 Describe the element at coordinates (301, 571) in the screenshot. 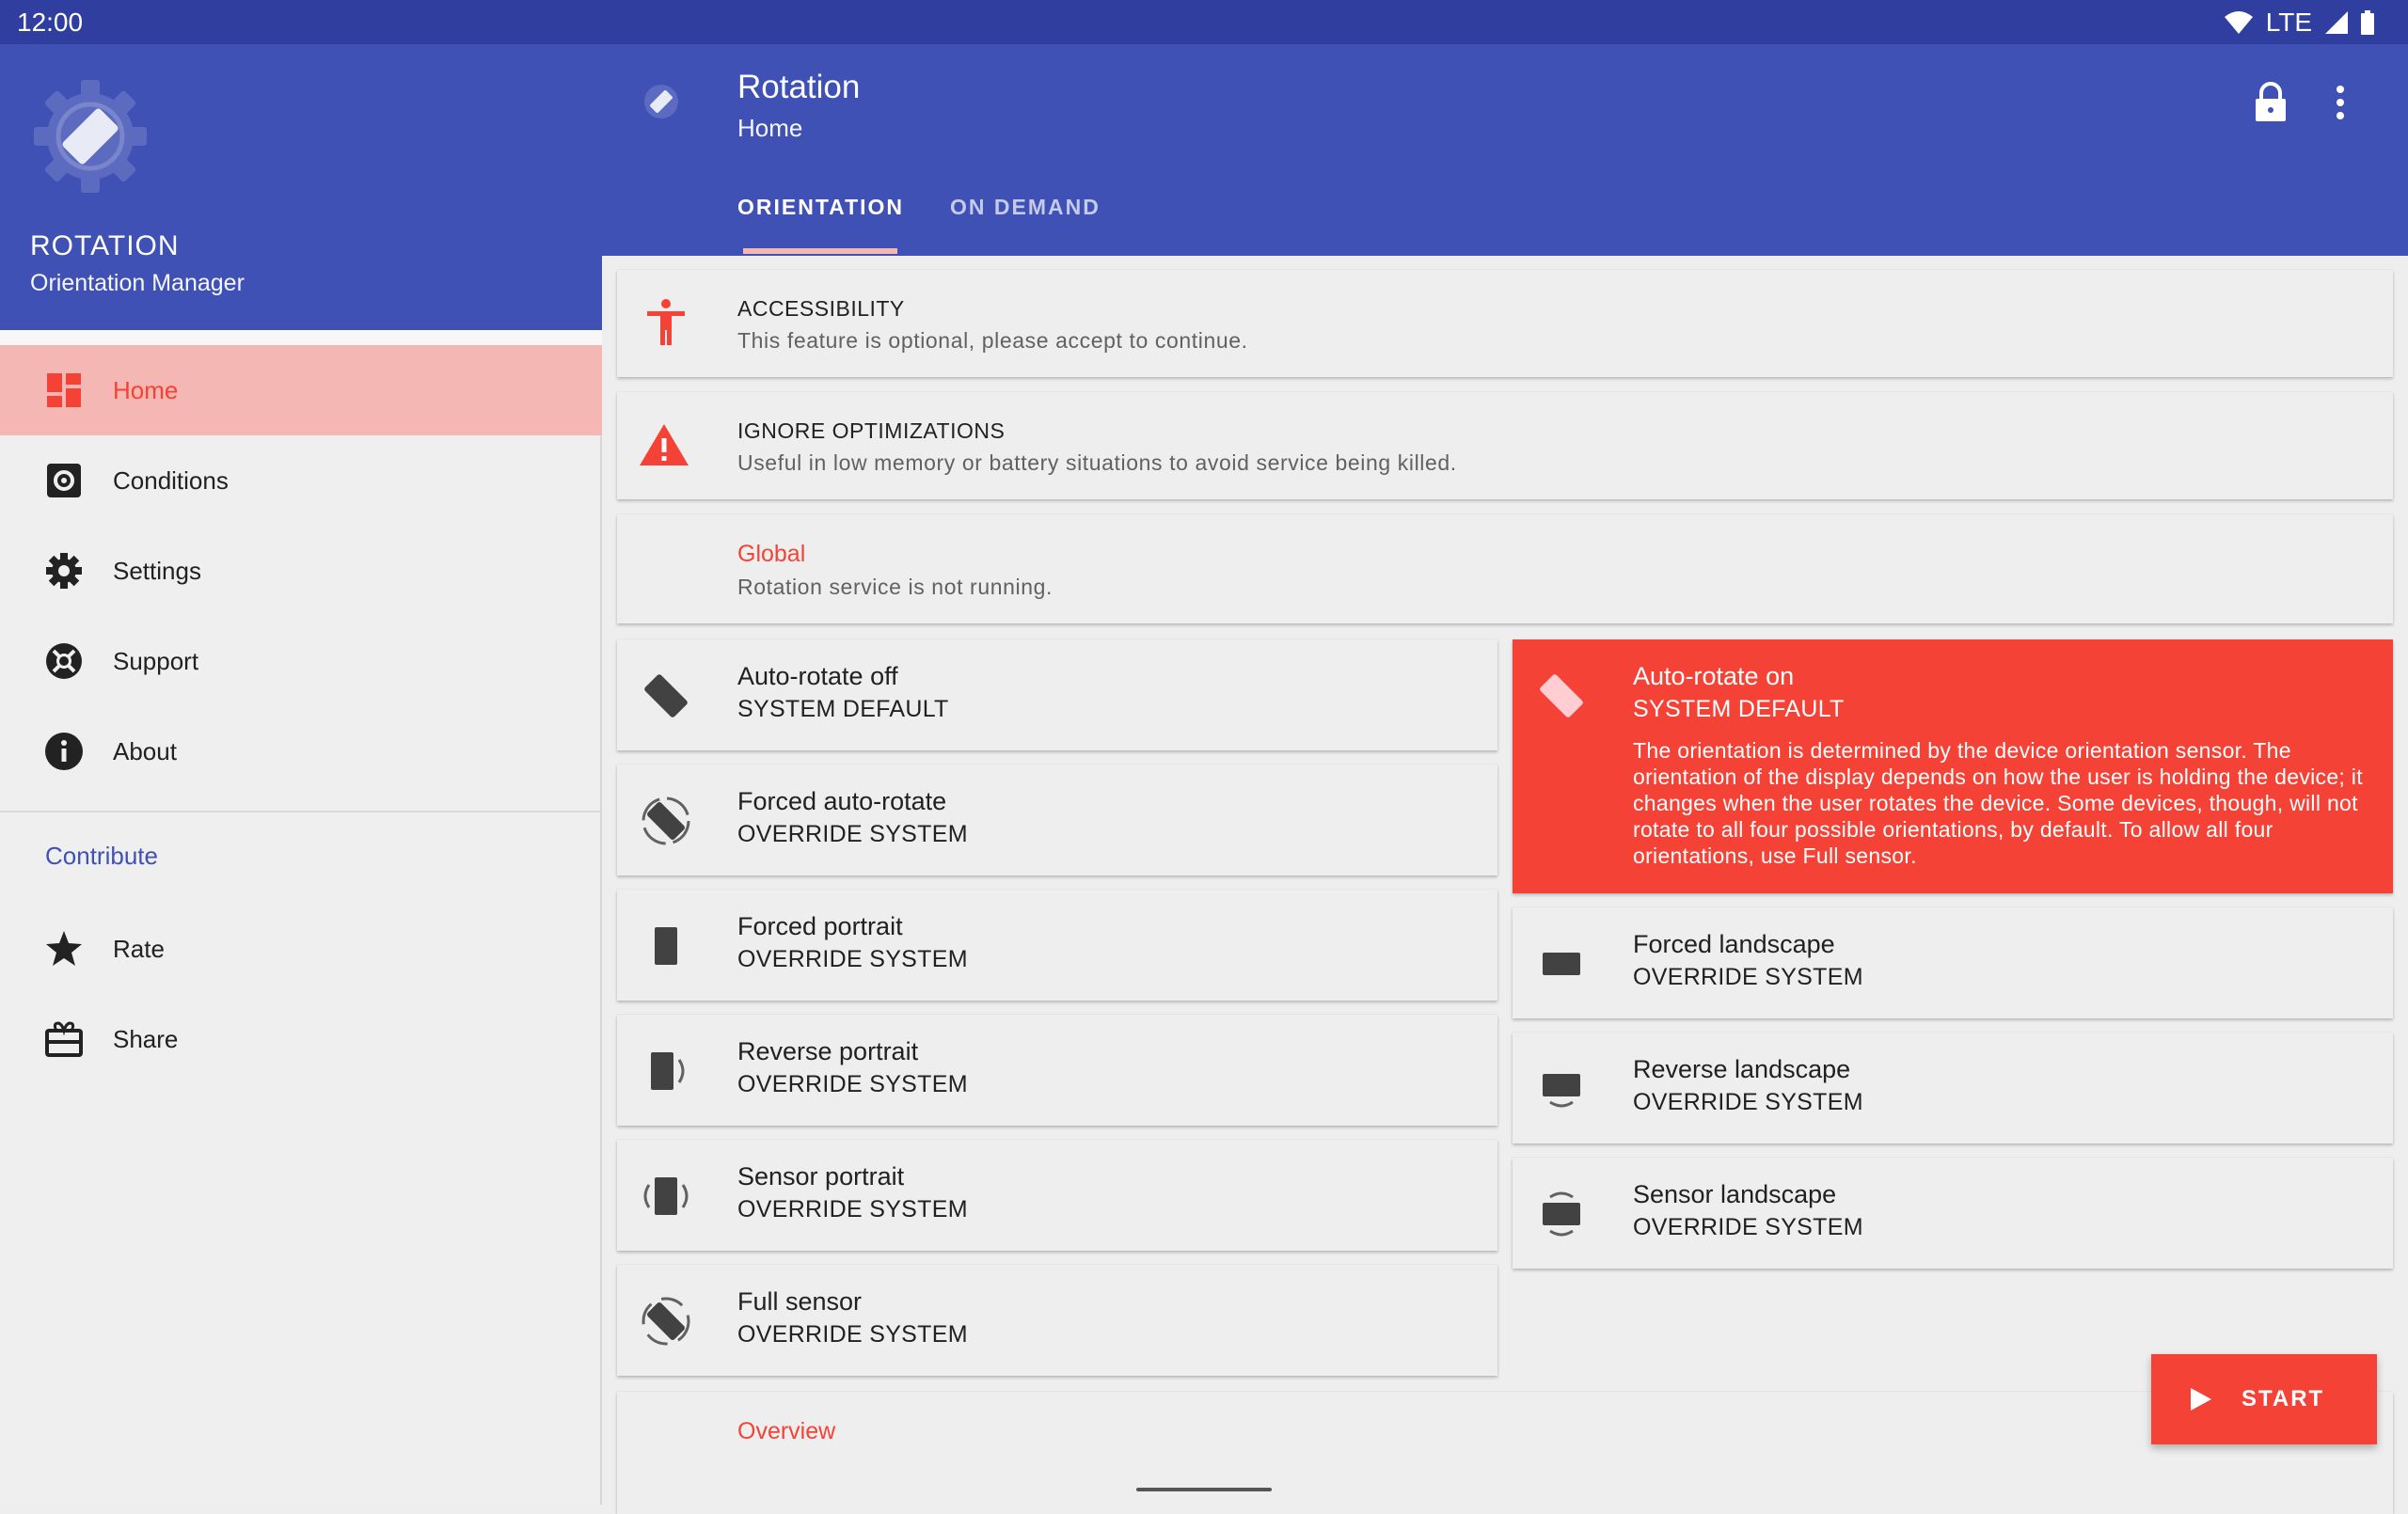

I see `nav-item-settings: Settings` at that location.